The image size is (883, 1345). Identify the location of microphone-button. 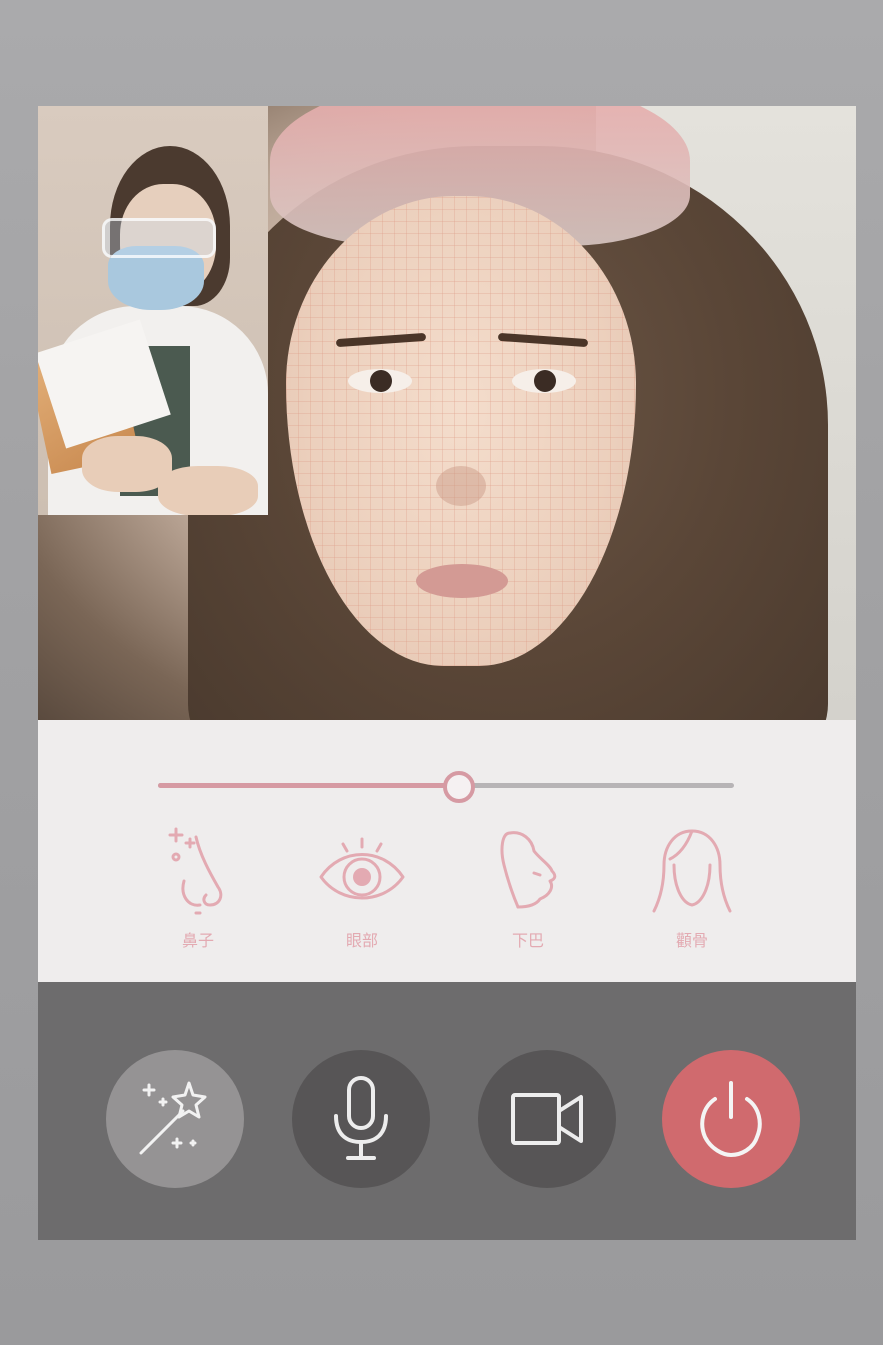
(361, 1119).